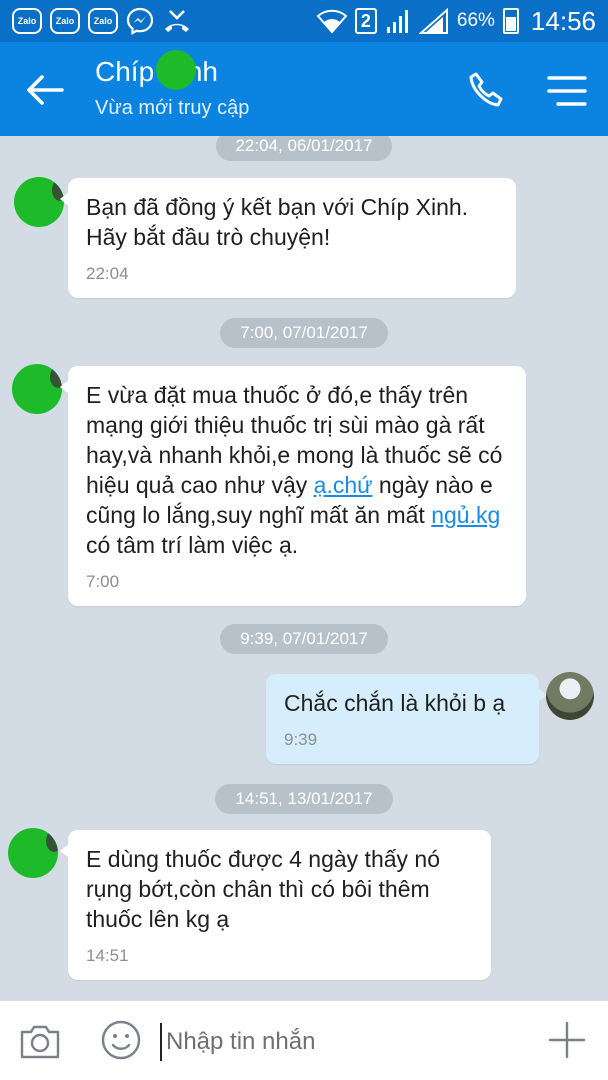 This screenshot has height=1080, width=608. What do you see at coordinates (465, 515) in the screenshot?
I see `message-link: ngủ.kg` at bounding box center [465, 515].